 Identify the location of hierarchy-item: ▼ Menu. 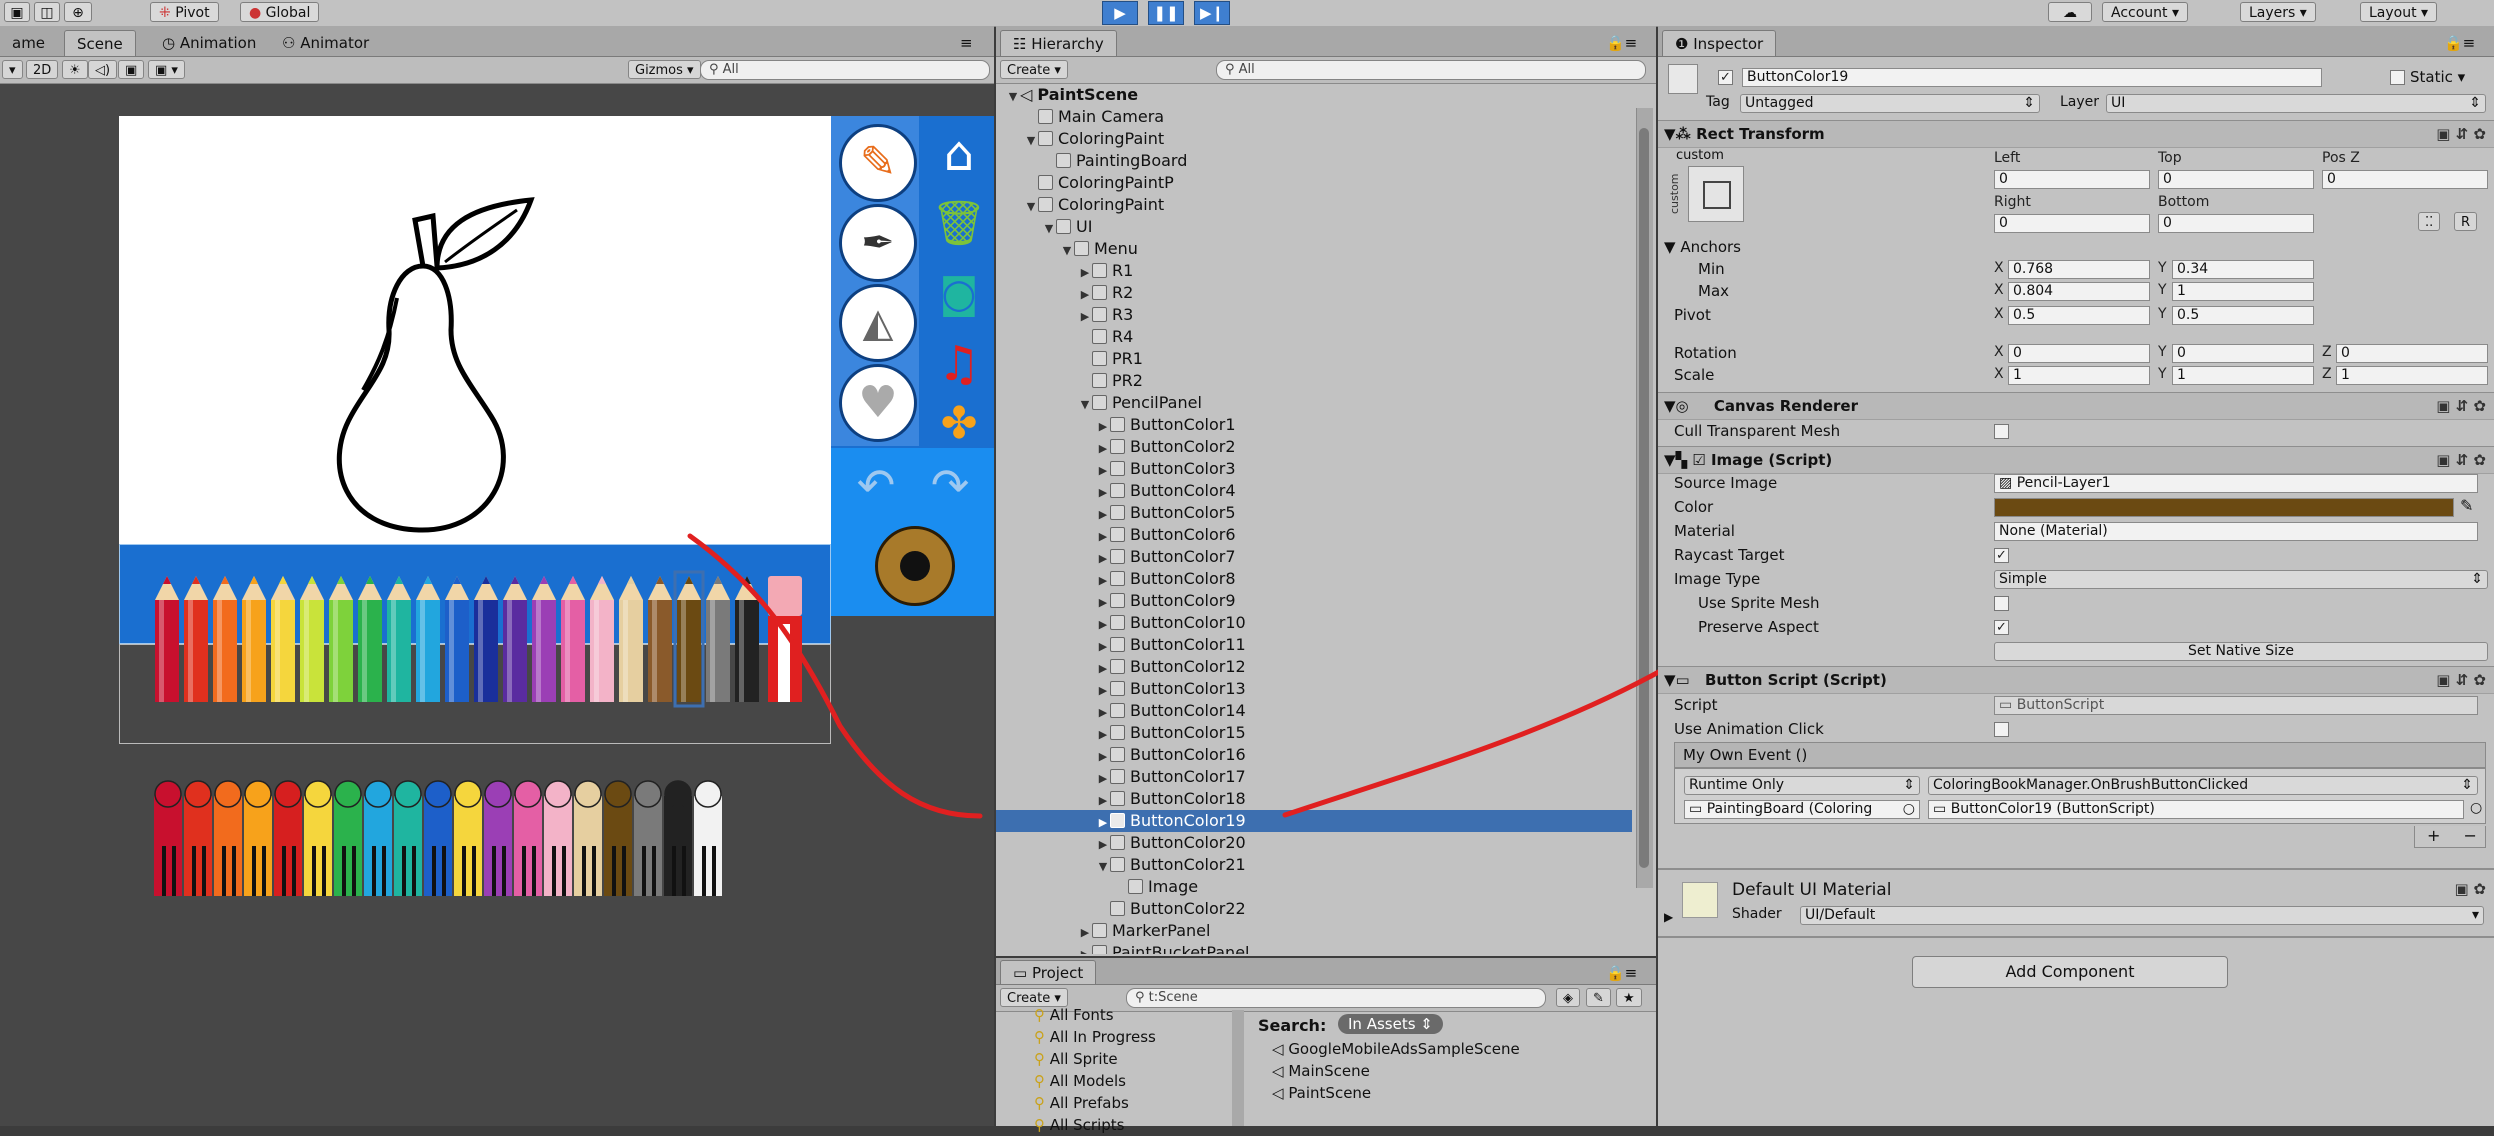
(1314, 249).